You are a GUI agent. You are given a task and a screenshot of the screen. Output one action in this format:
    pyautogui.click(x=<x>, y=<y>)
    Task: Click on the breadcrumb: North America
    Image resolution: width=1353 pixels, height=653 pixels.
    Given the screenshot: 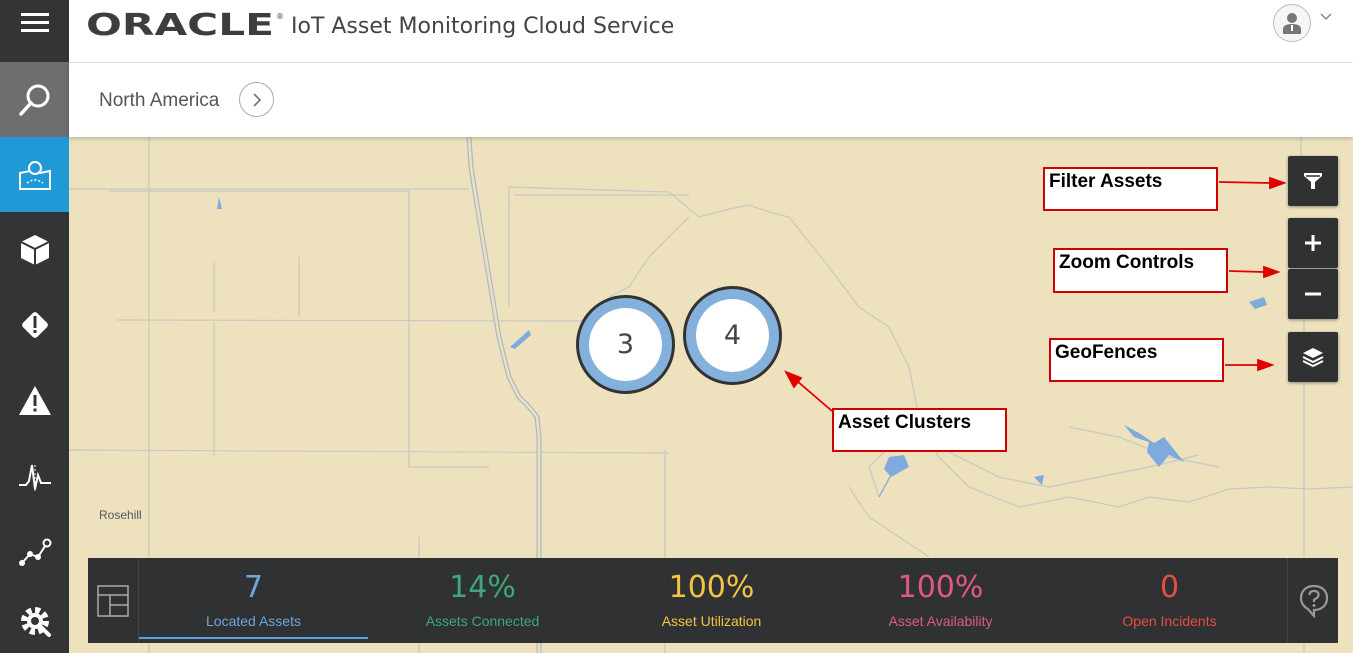 What is the action you would take?
    pyautogui.click(x=711, y=100)
    